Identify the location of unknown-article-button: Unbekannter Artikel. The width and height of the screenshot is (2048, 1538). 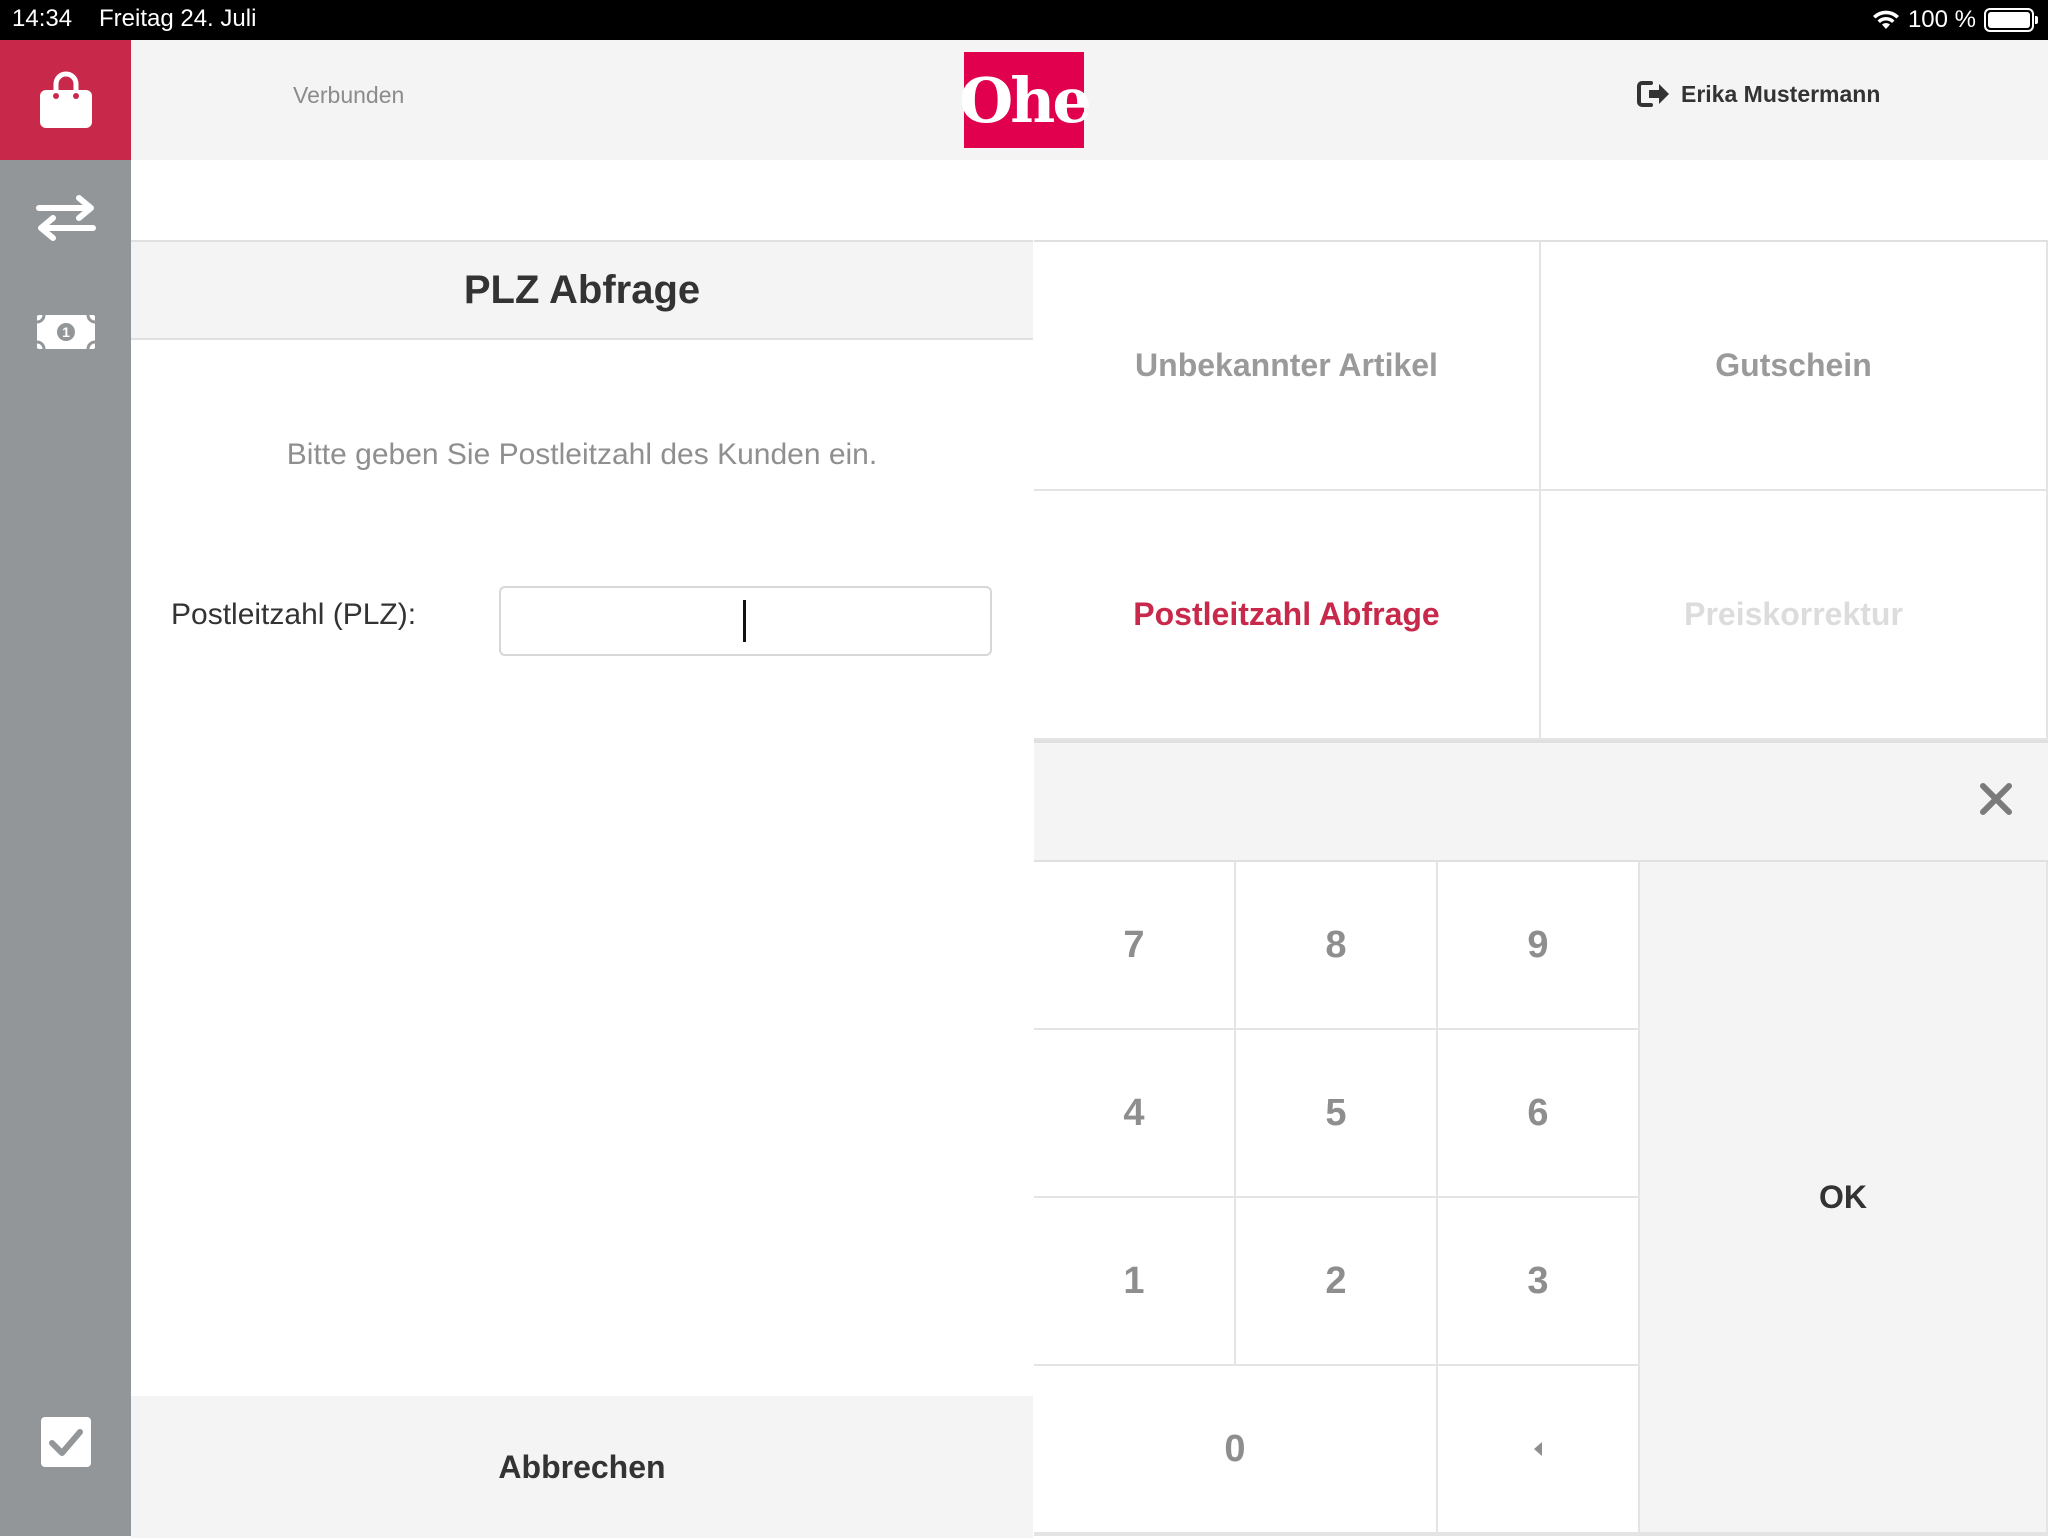
(1286, 365).